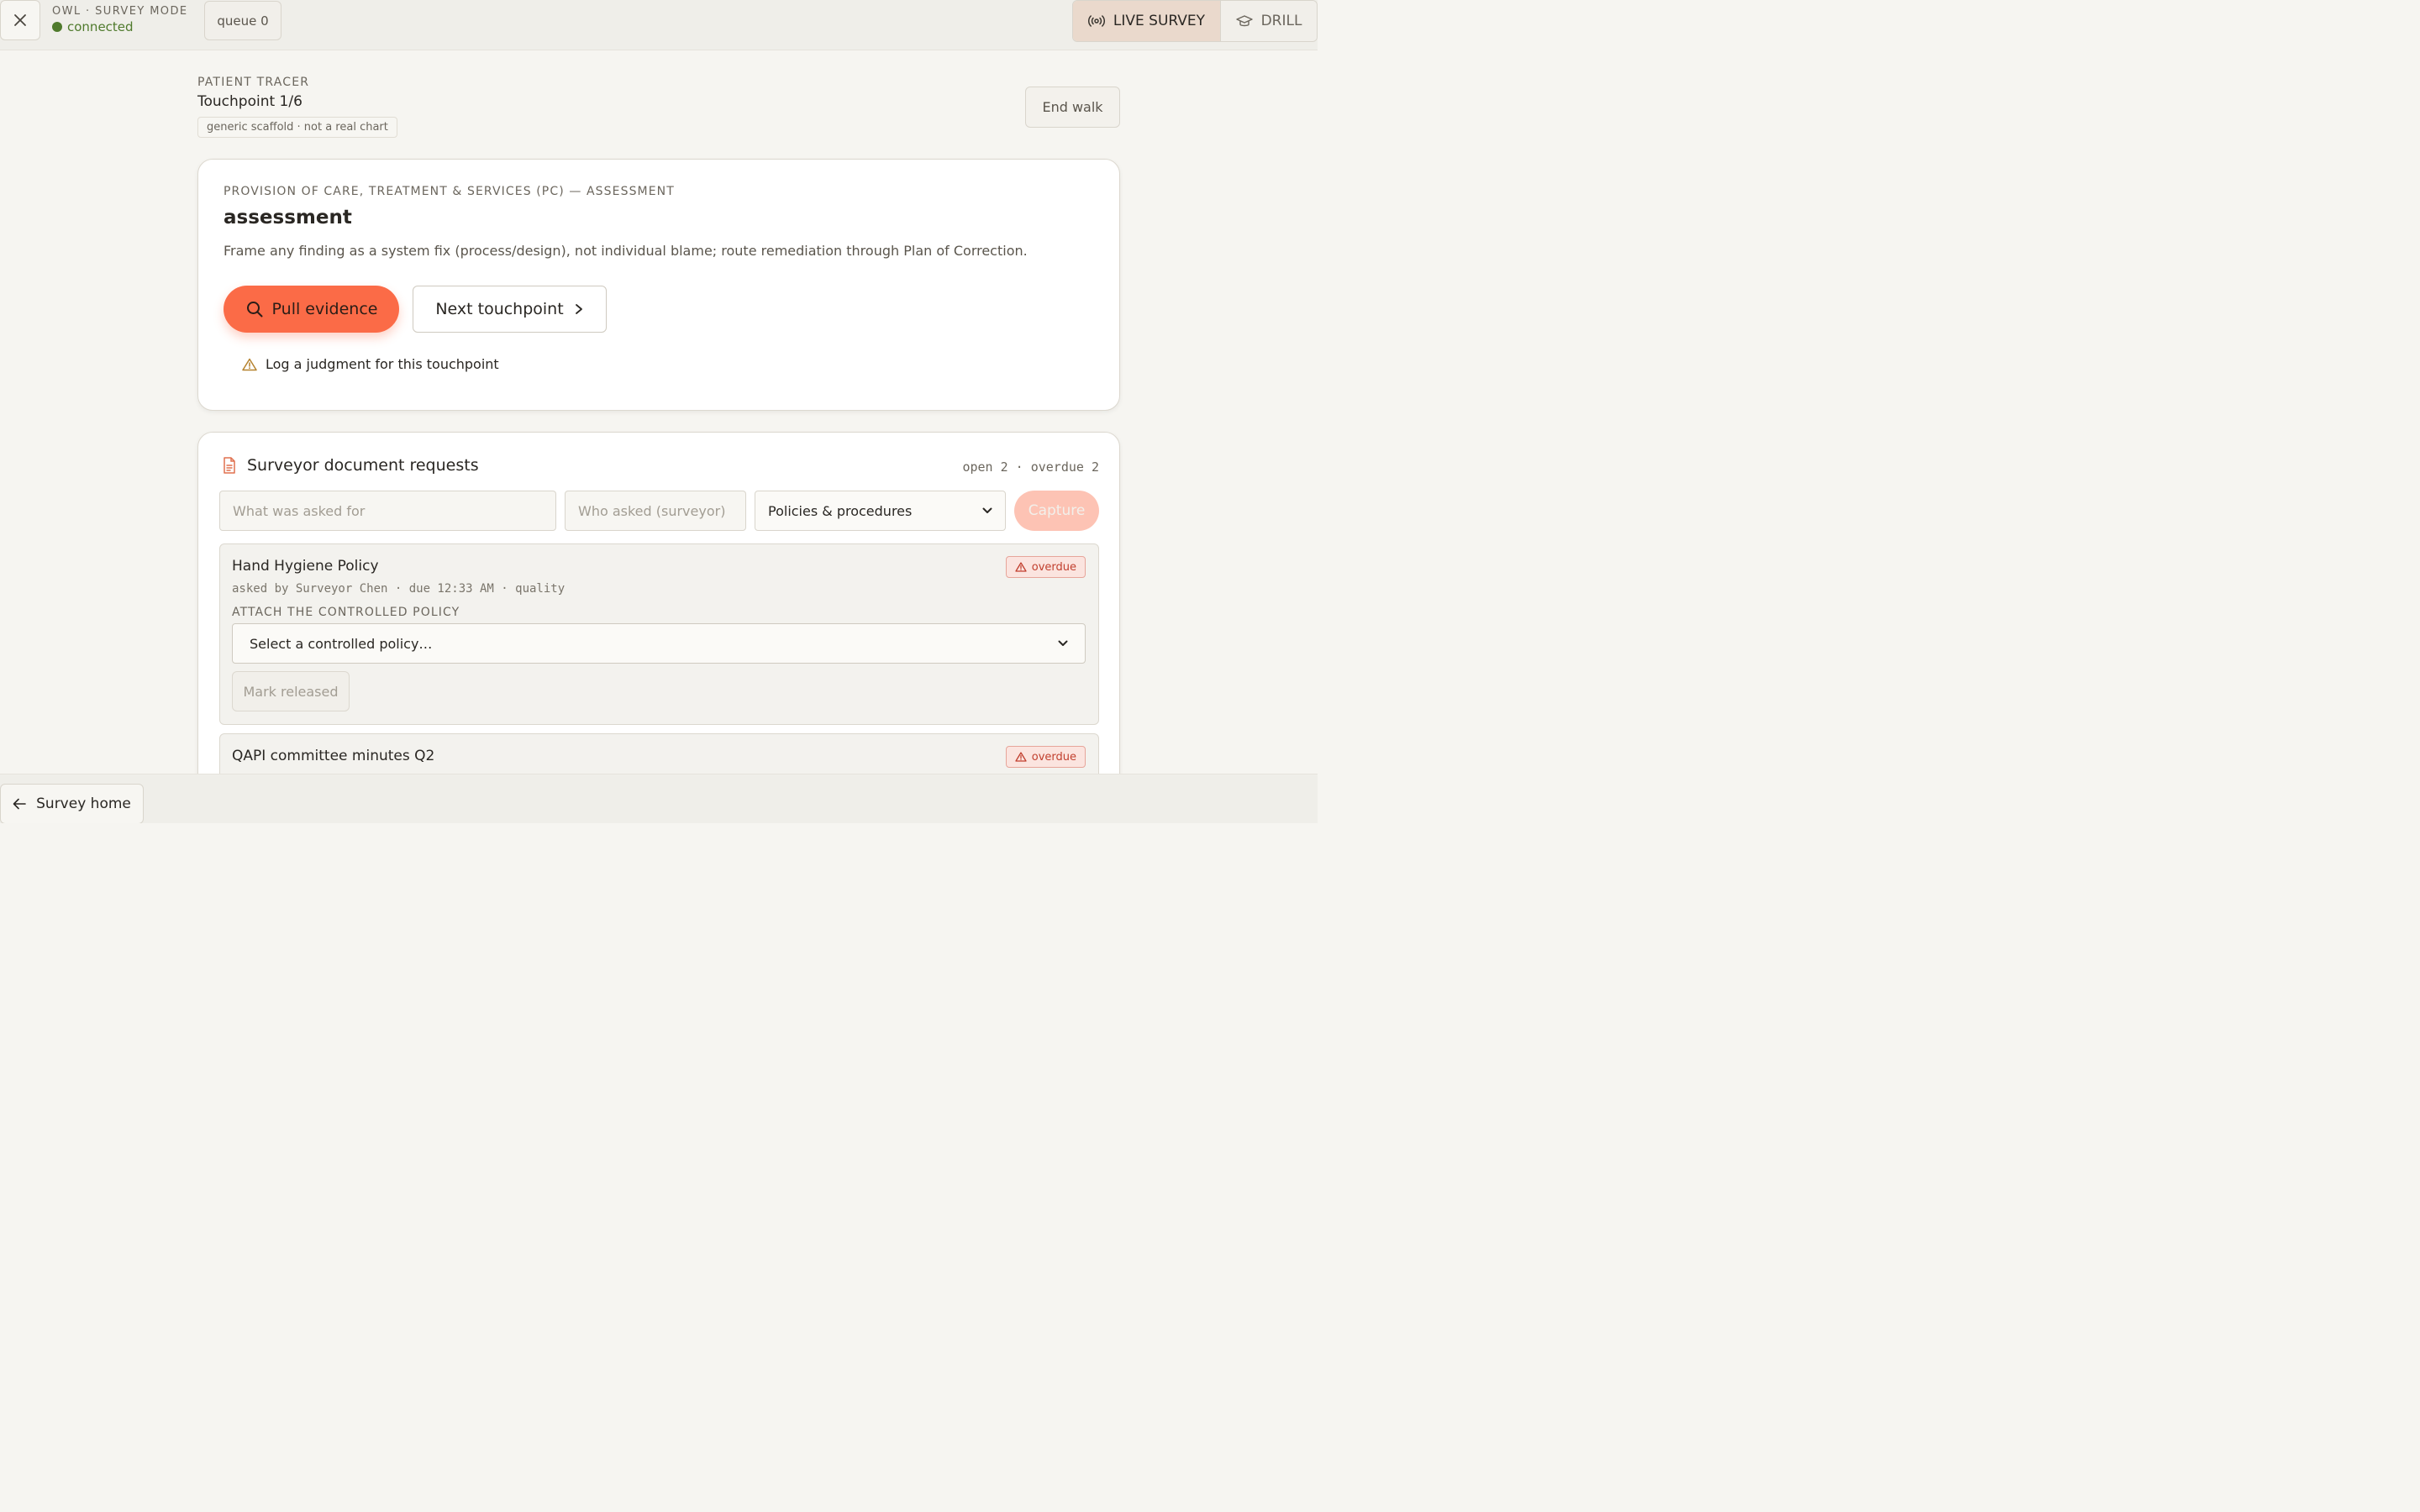 This screenshot has width=2420, height=1512. What do you see at coordinates (1073, 107) in the screenshot?
I see `end-walk-button: End walk` at bounding box center [1073, 107].